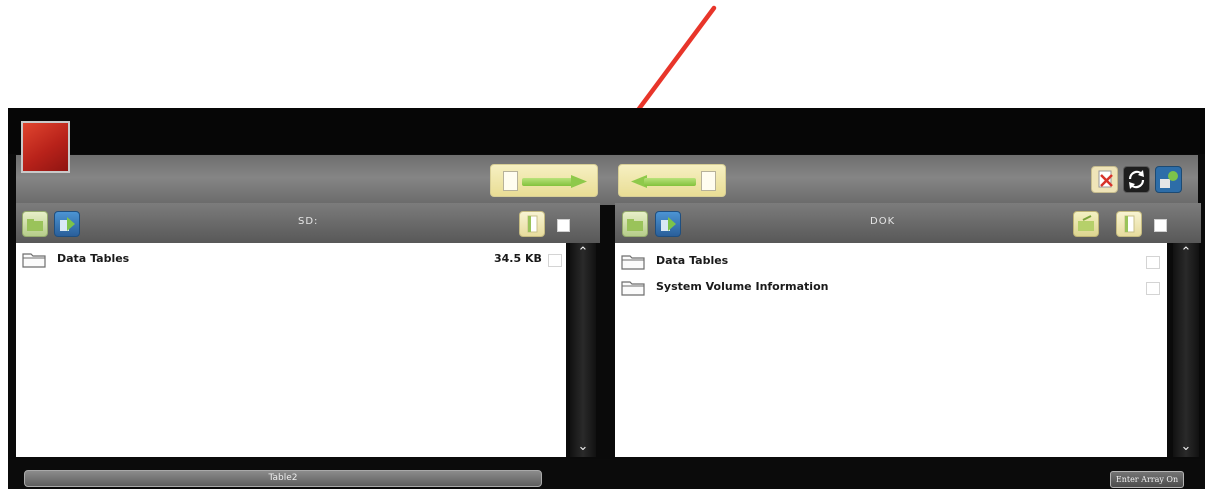  What do you see at coordinates (291, 259) in the screenshot?
I see `list-item: Data Tables 34.5 KB` at bounding box center [291, 259].